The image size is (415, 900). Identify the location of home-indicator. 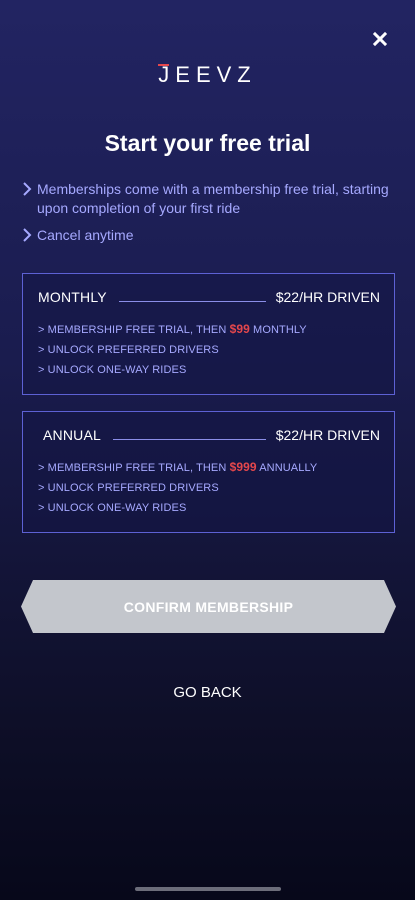
(208, 889).